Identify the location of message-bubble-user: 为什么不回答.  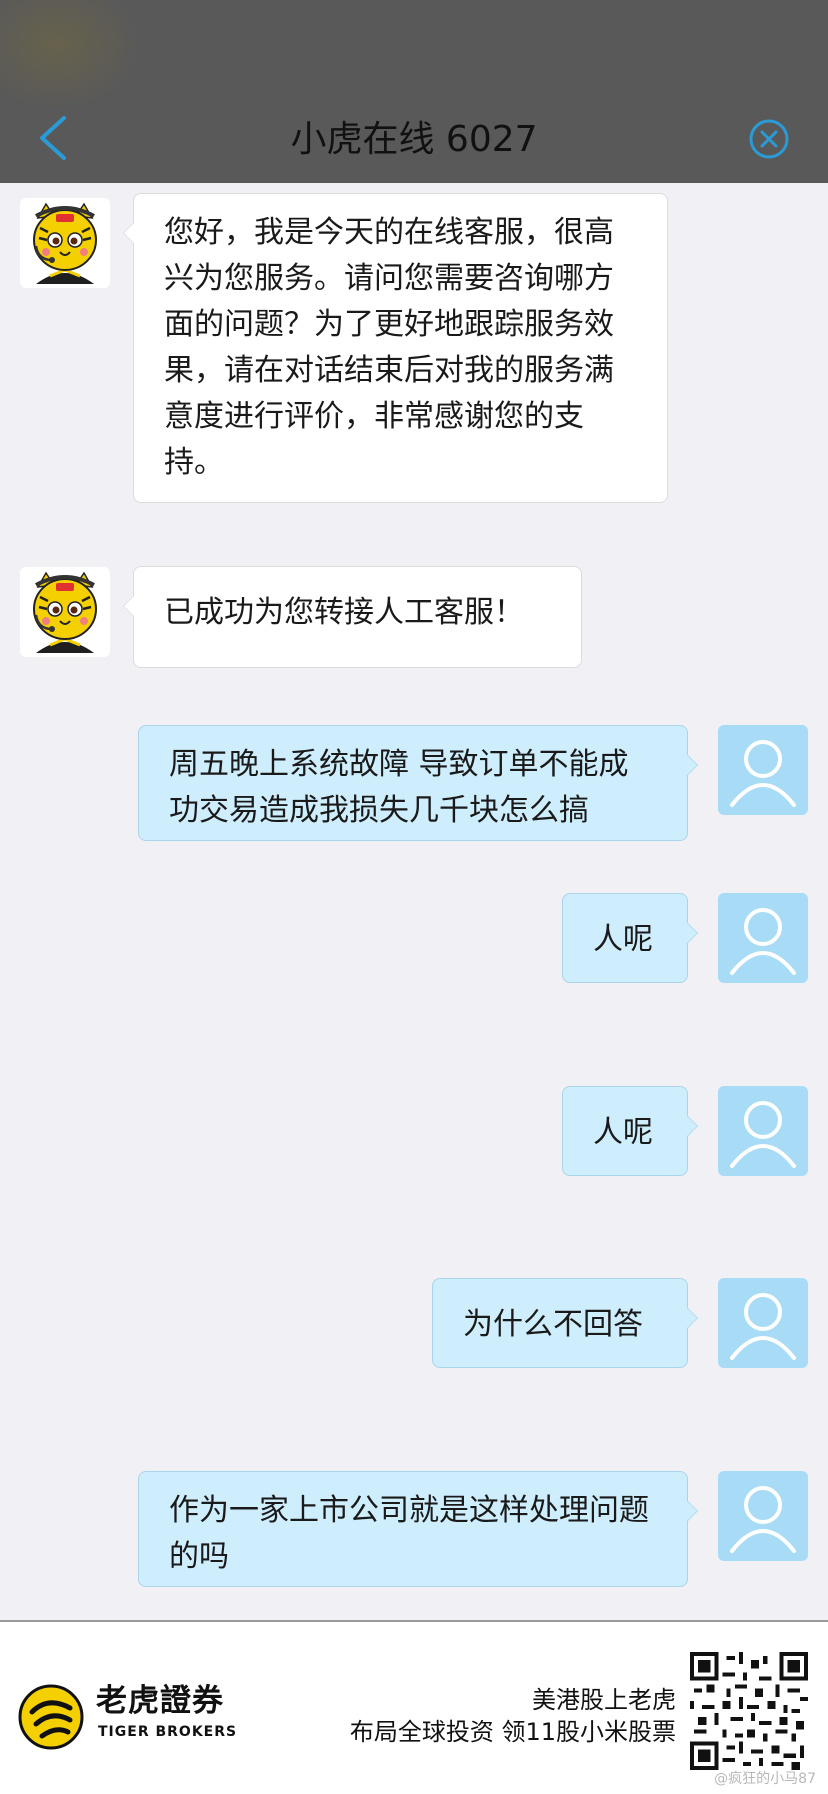
(565, 1323).